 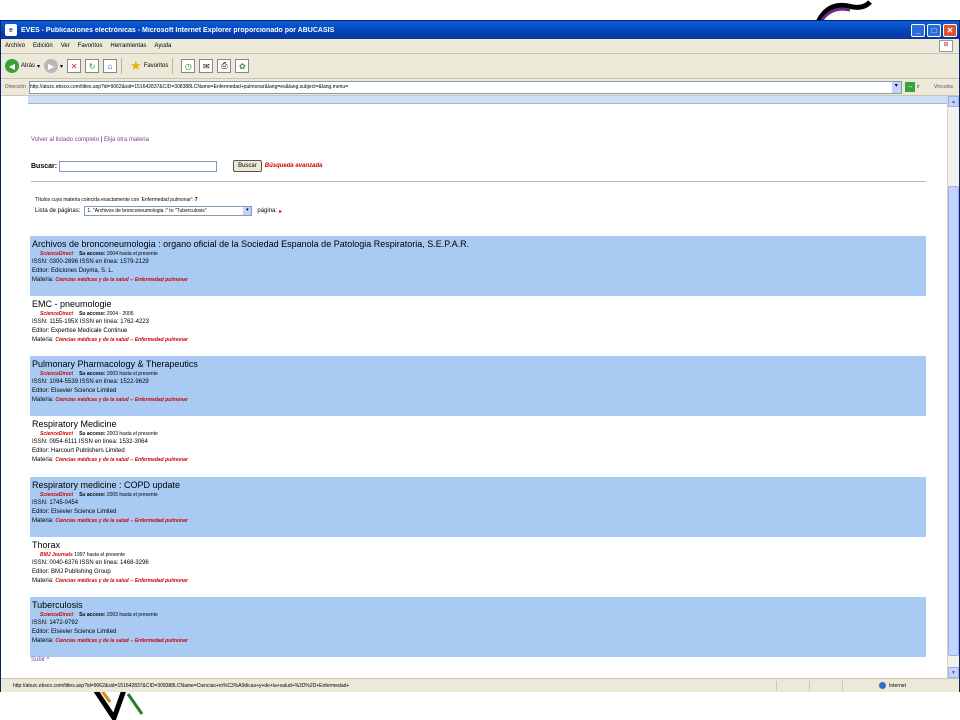 I want to click on pages-label: Lista de páginas:, so click(x=58, y=211).